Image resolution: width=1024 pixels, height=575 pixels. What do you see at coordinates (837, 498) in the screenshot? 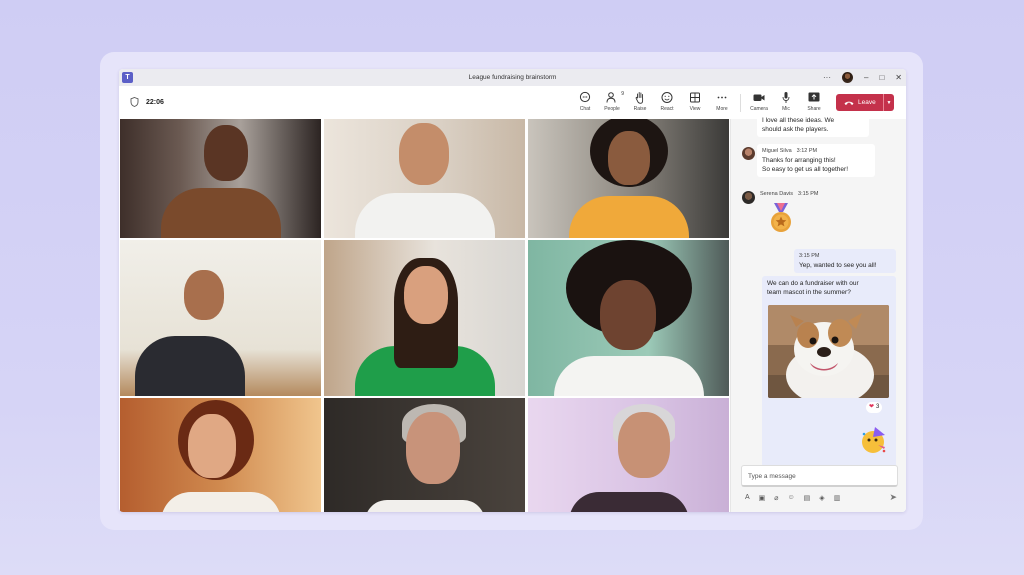
I see `apps-icon: ▥` at bounding box center [837, 498].